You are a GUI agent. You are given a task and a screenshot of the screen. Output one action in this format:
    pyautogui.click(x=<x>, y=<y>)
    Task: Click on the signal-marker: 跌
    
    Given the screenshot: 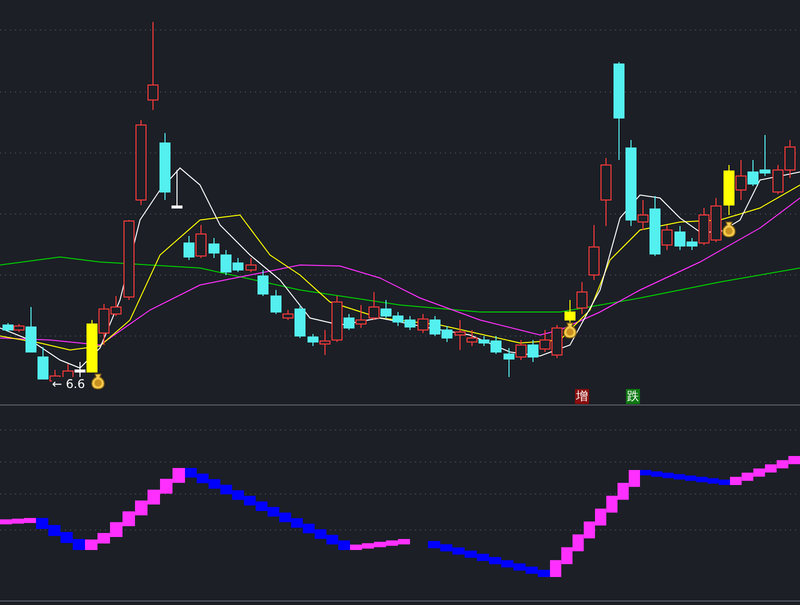 What is the action you would take?
    pyautogui.click(x=633, y=396)
    